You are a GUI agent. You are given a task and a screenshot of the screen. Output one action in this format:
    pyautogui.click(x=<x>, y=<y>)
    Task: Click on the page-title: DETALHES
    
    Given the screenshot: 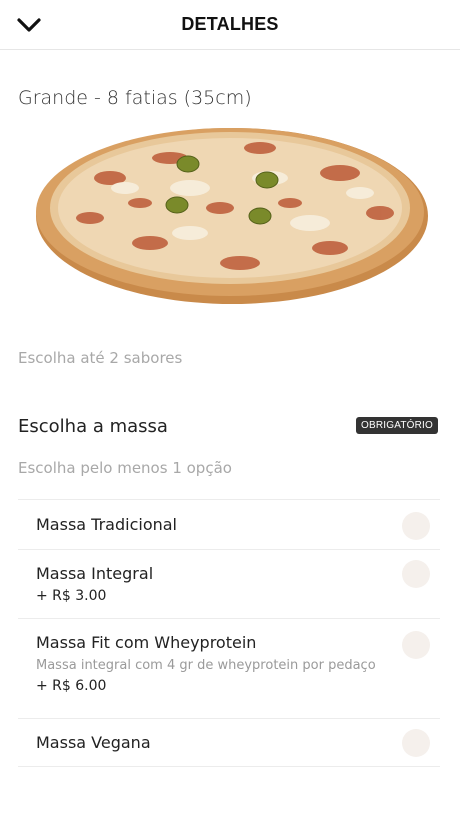 What is the action you would take?
    pyautogui.click(x=230, y=24)
    